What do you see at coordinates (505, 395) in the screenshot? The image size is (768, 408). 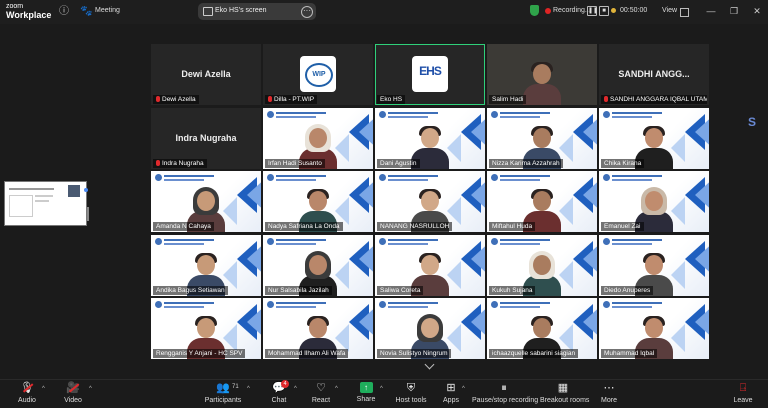 I see `pause-stop-recording-button: ⏸ Pause/stop recording` at bounding box center [505, 395].